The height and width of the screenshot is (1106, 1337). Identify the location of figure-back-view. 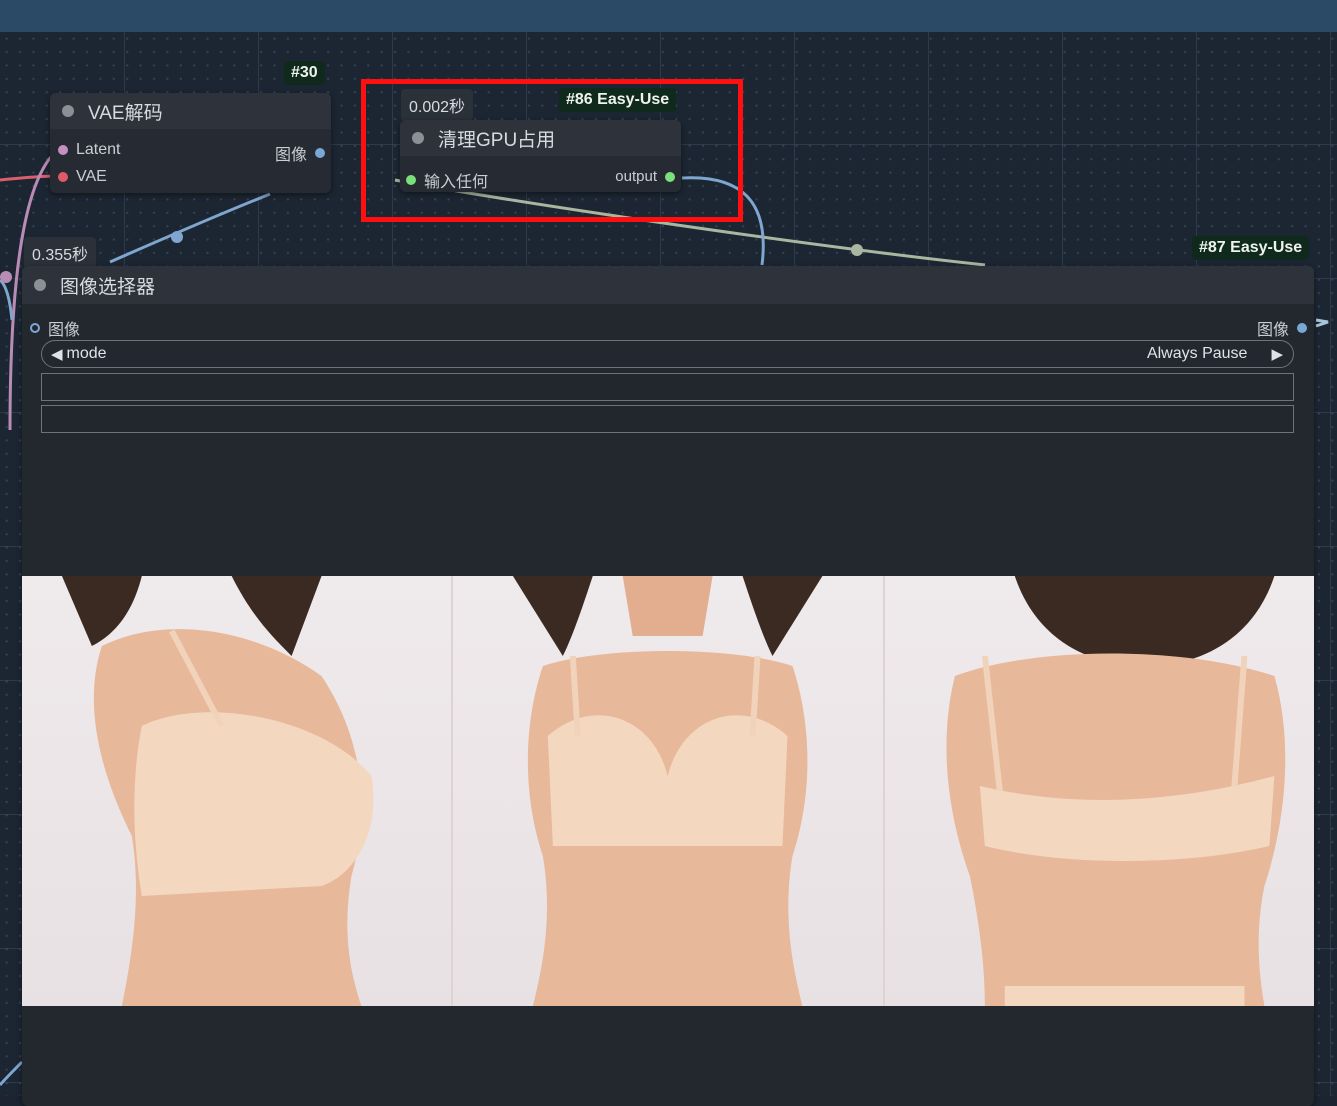
(1115, 791).